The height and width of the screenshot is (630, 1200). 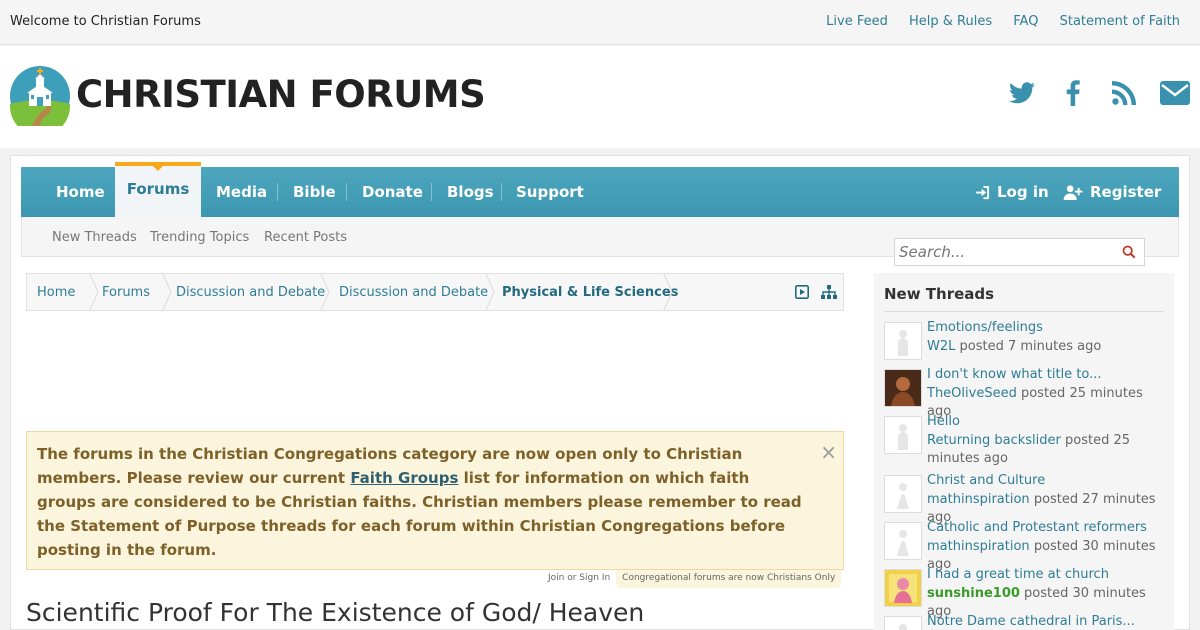 I want to click on subnav-trending-topics: Trending Topics, so click(x=199, y=237).